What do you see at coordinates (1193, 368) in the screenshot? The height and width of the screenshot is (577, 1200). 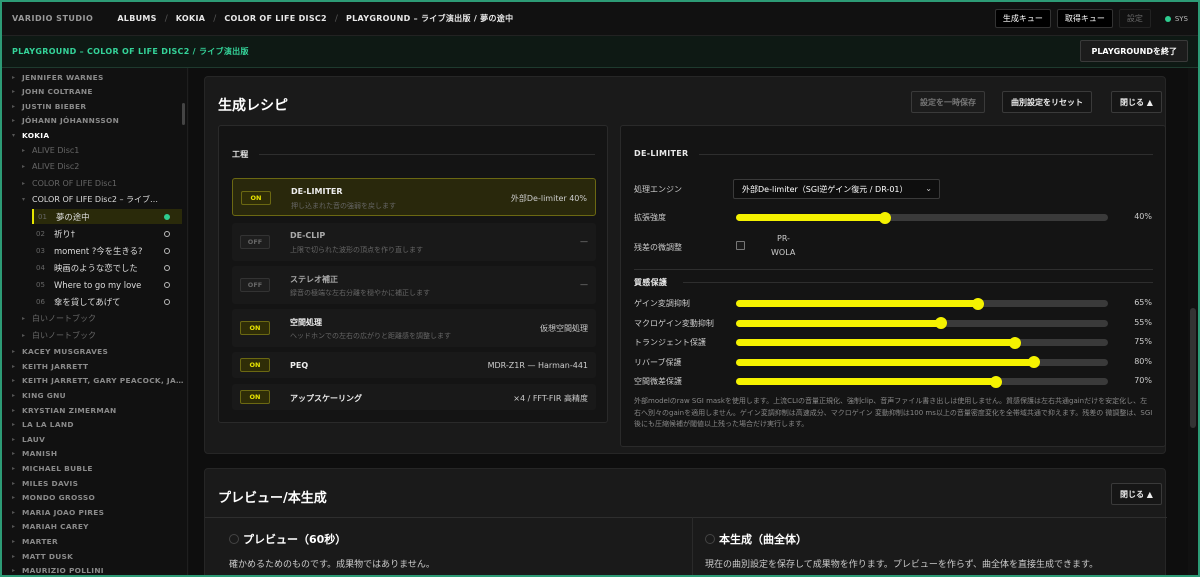 I see `scrollbar-thumb` at bounding box center [1193, 368].